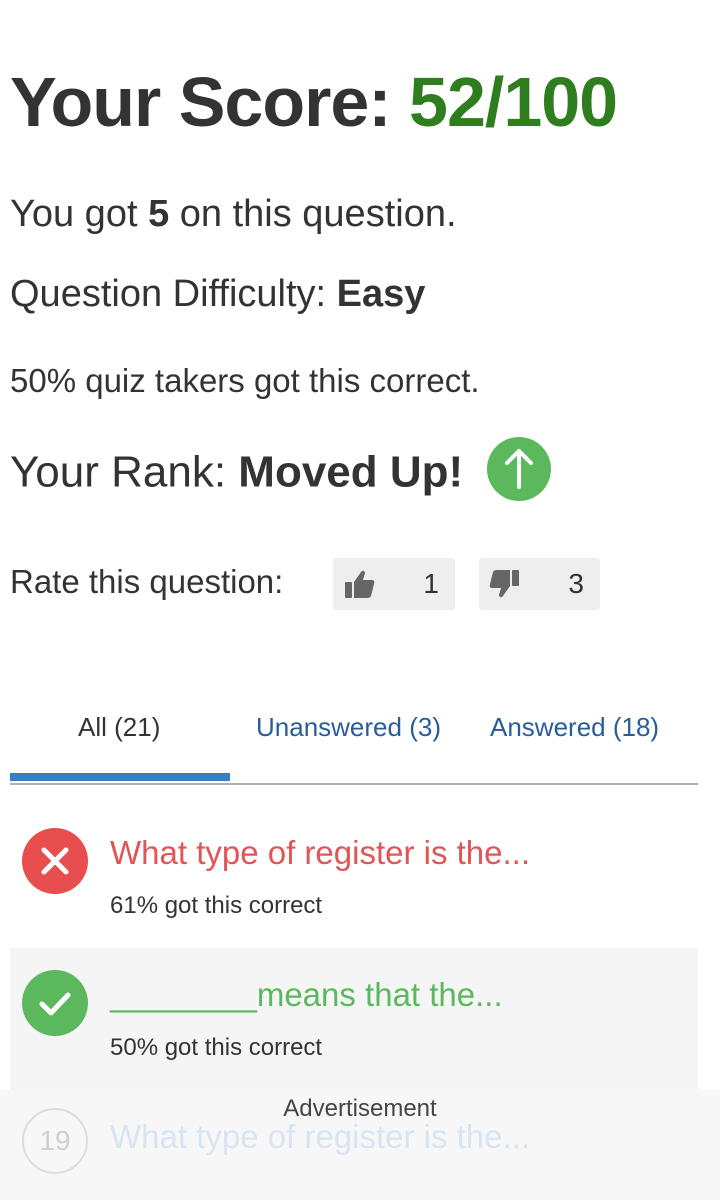  I want to click on score-label: Your Score:, so click(201, 102).